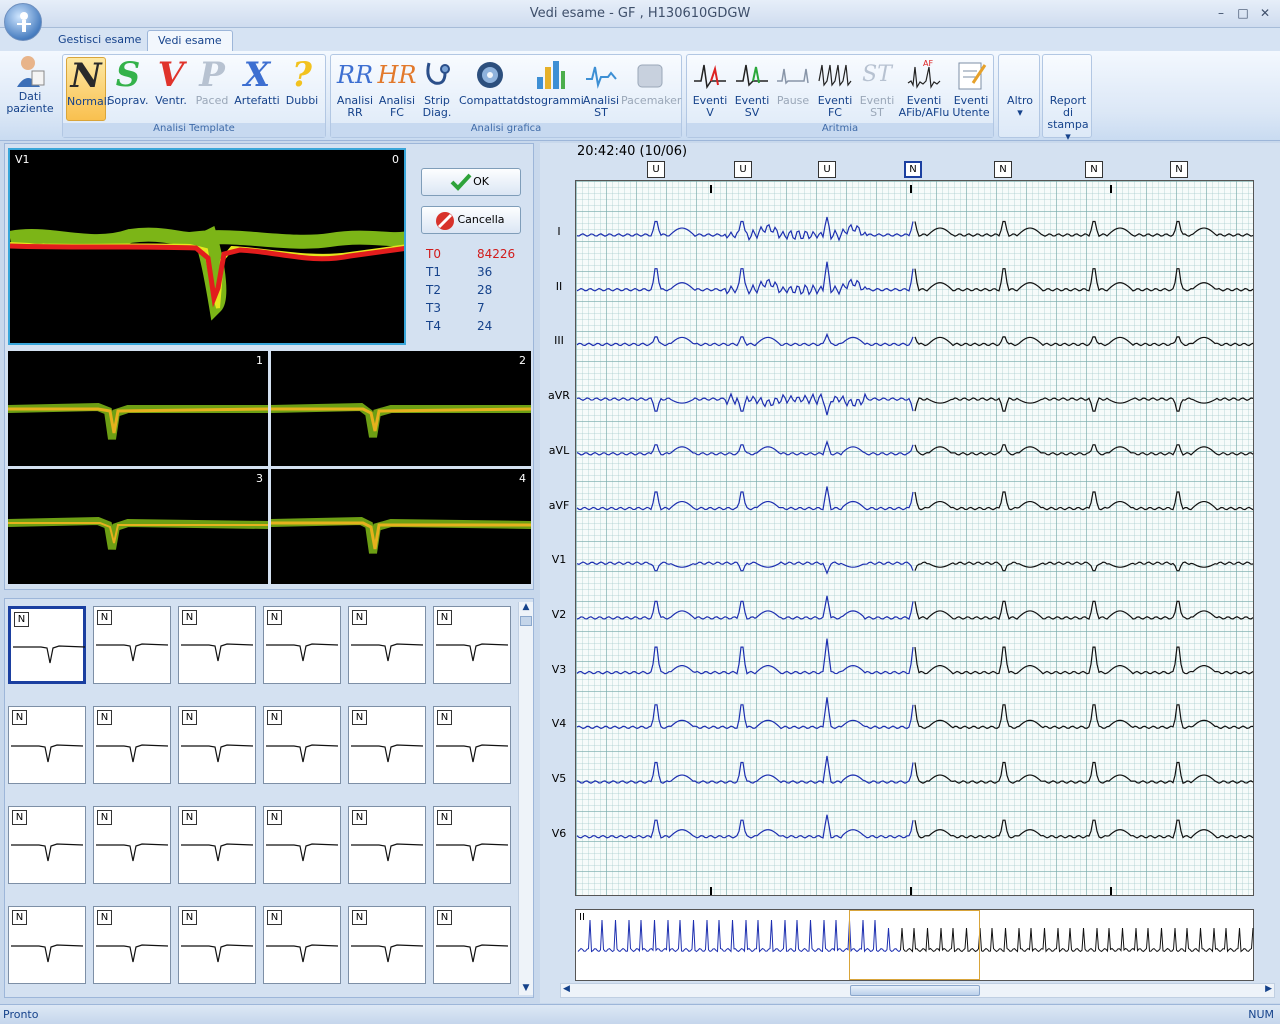 This screenshot has width=1280, height=1024. What do you see at coordinates (601, 89) in the screenshot?
I see `analisi-st-button: Analisi ST` at bounding box center [601, 89].